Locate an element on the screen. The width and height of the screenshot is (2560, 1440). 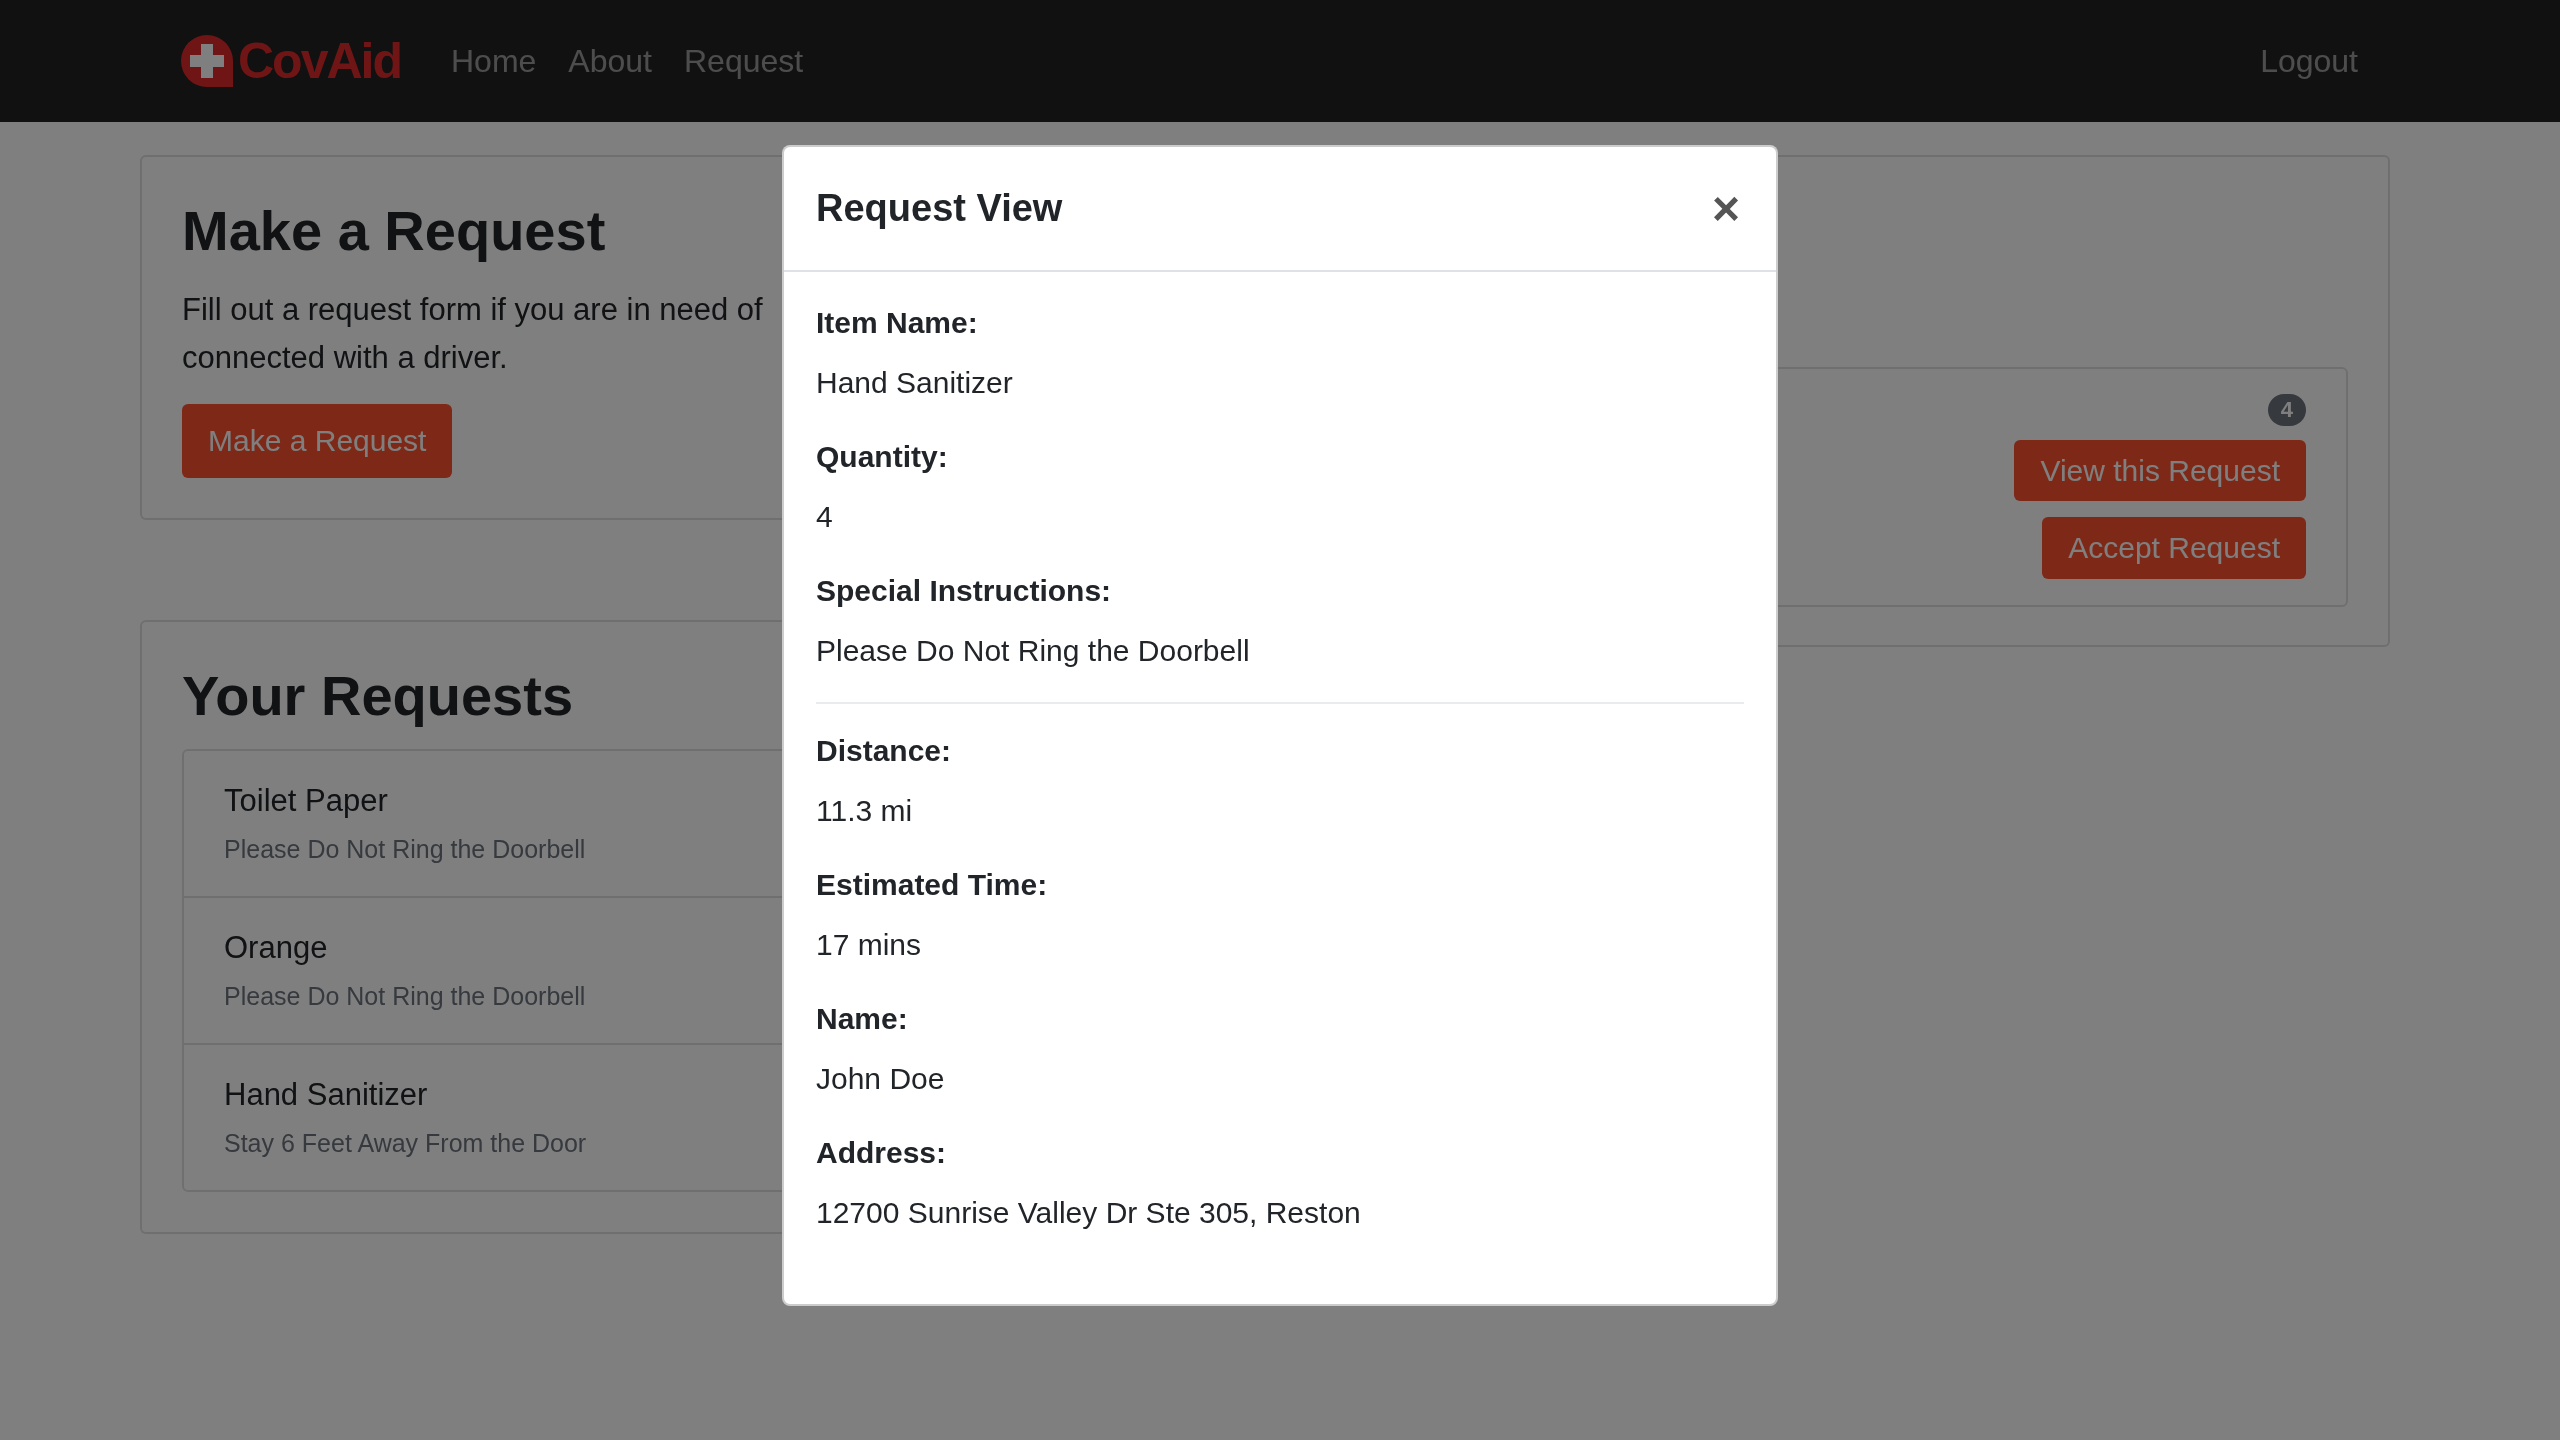
request-item-subtitle: Stay 6 Feet Away From the Door is located at coordinates (405, 1144).